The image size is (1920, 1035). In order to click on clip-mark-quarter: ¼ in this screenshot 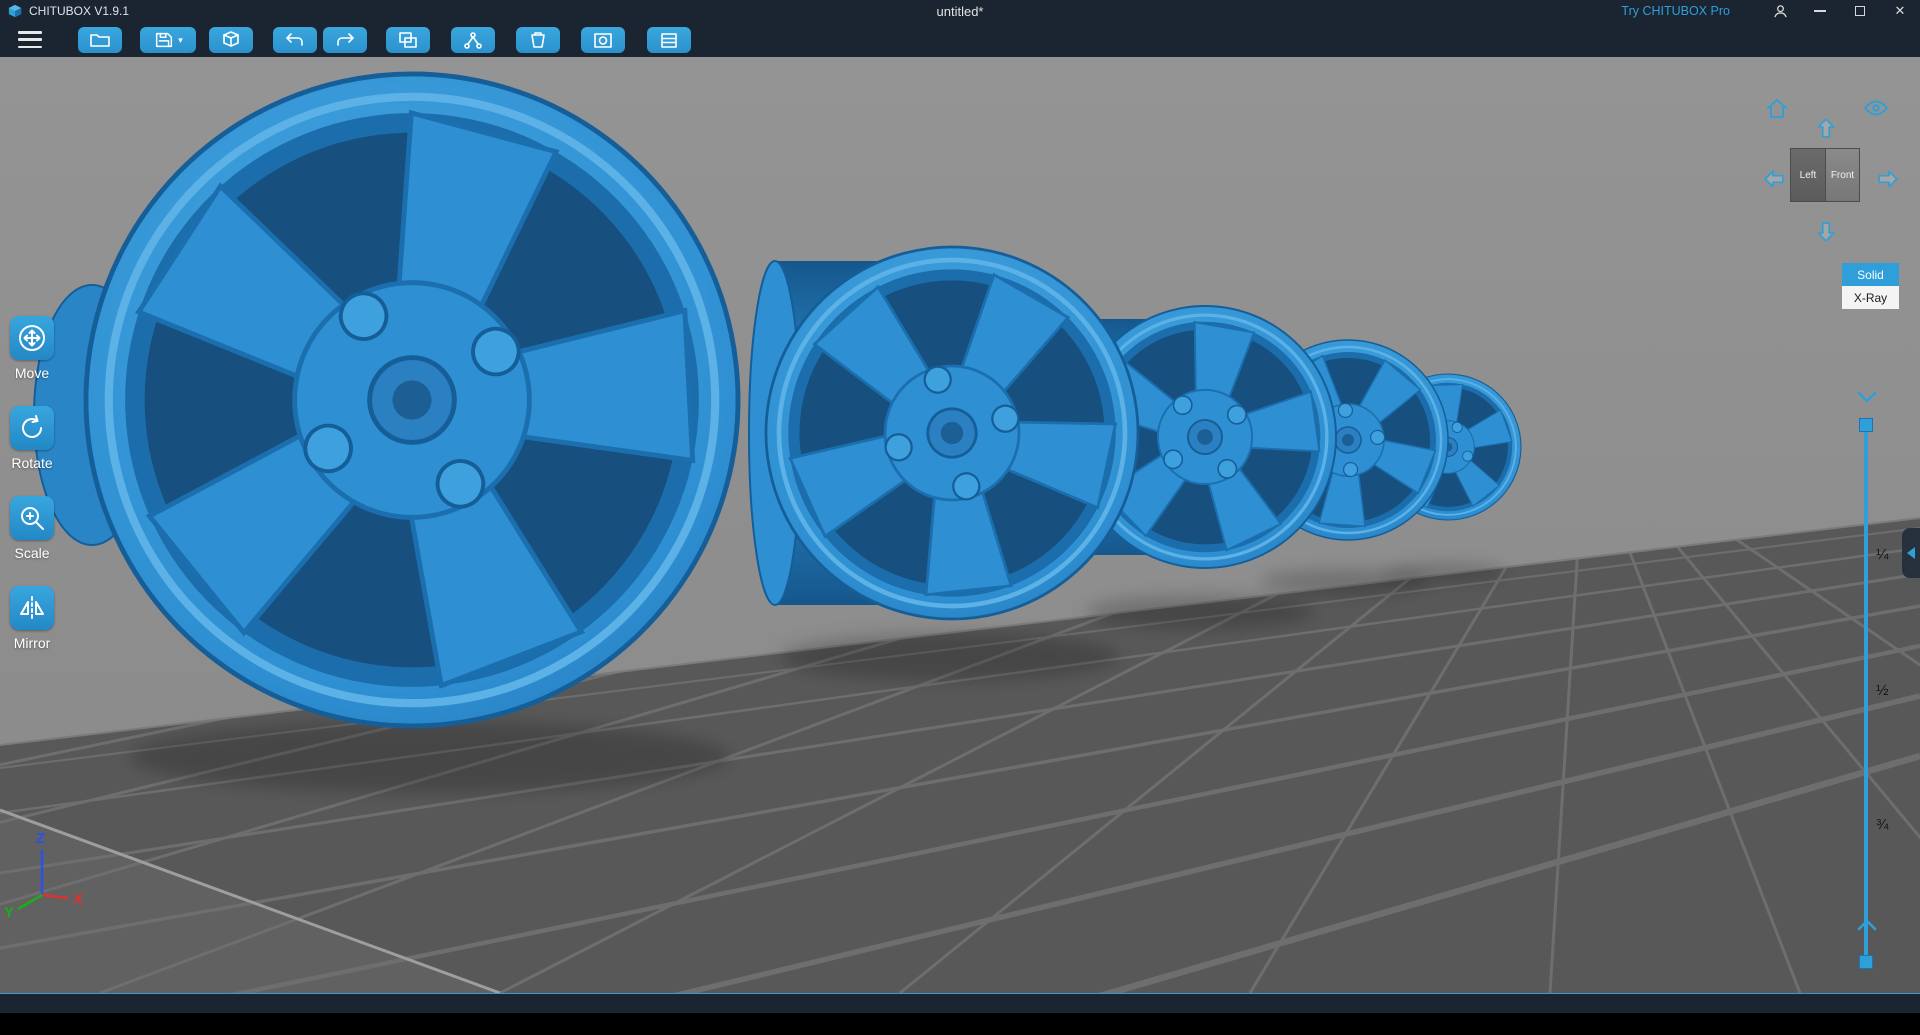, I will do `click(1882, 554)`.